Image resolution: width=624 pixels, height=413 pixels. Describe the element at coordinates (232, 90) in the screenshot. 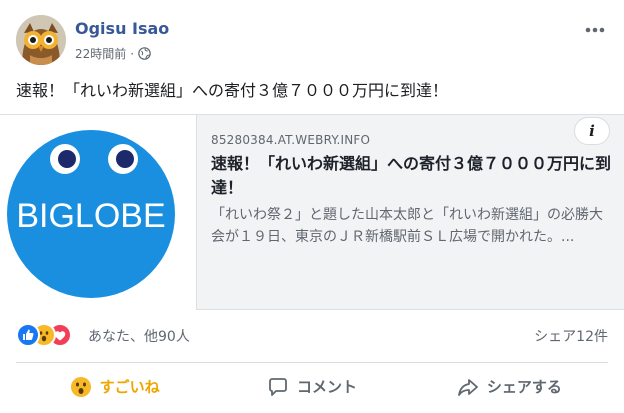

I see `post-text: 速報！「れいわ新選組」への寄付３億７０００万円に到達！` at that location.